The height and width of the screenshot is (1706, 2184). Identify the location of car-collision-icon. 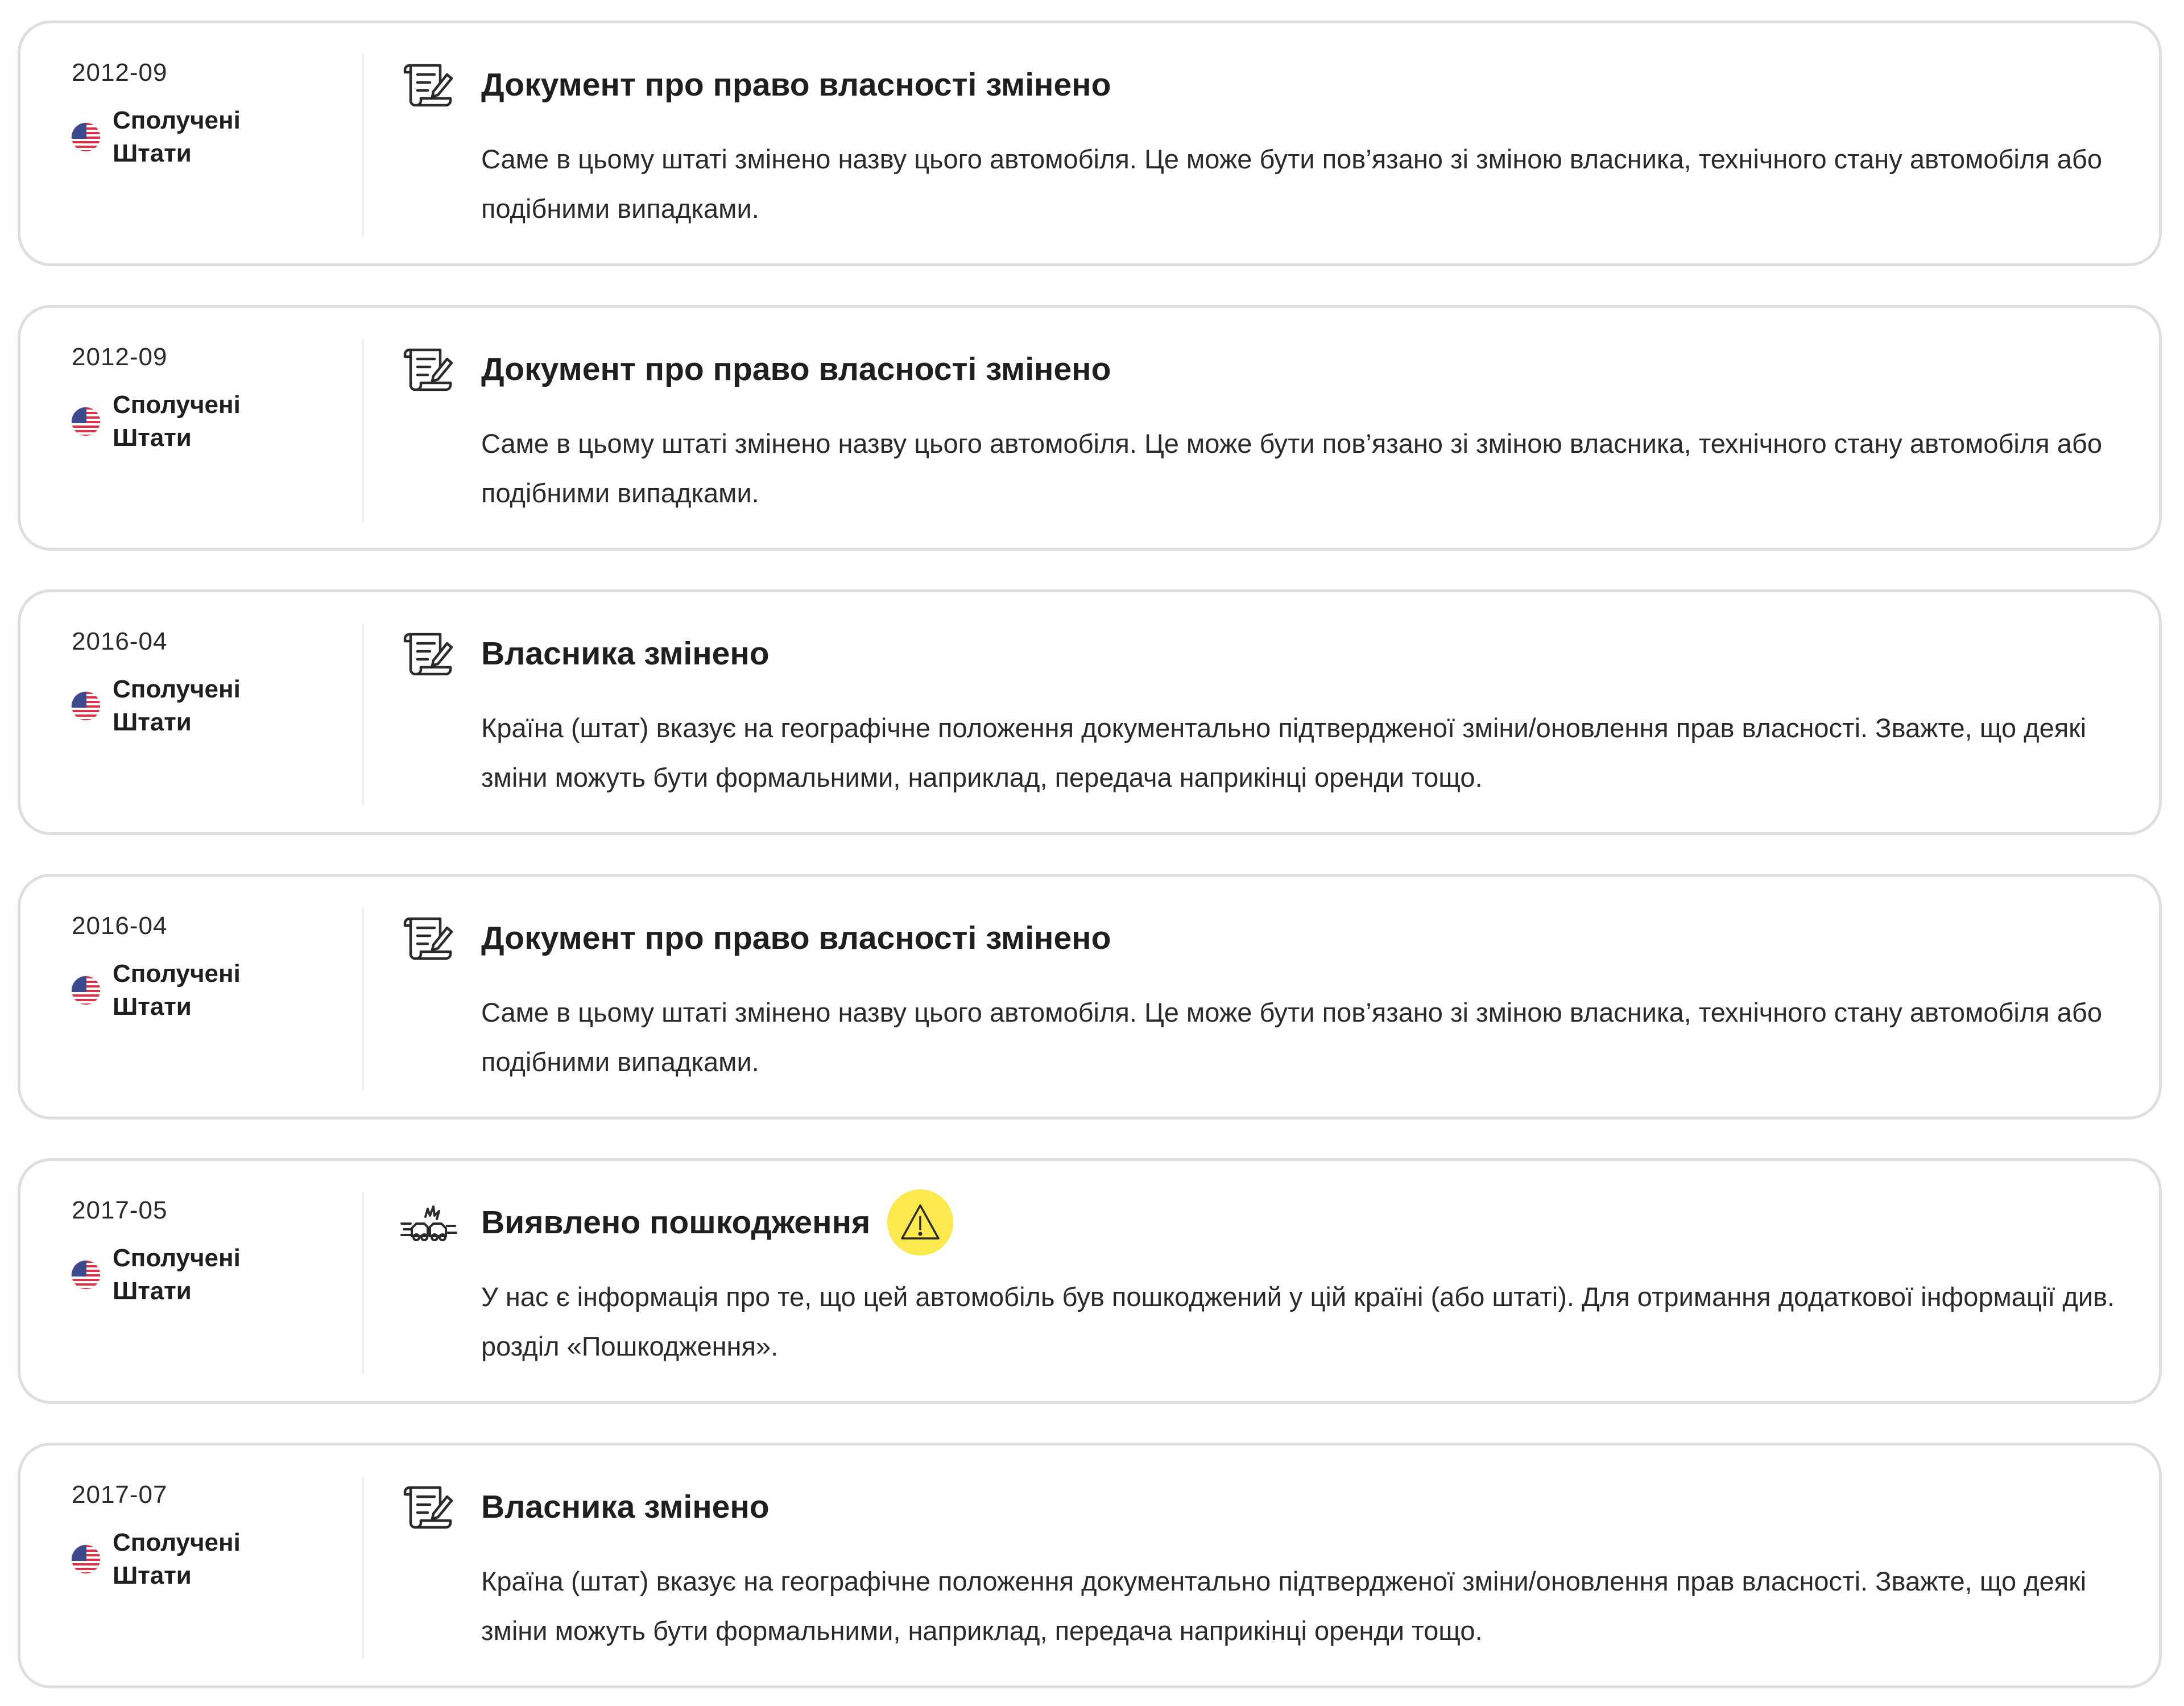
(428, 1222).